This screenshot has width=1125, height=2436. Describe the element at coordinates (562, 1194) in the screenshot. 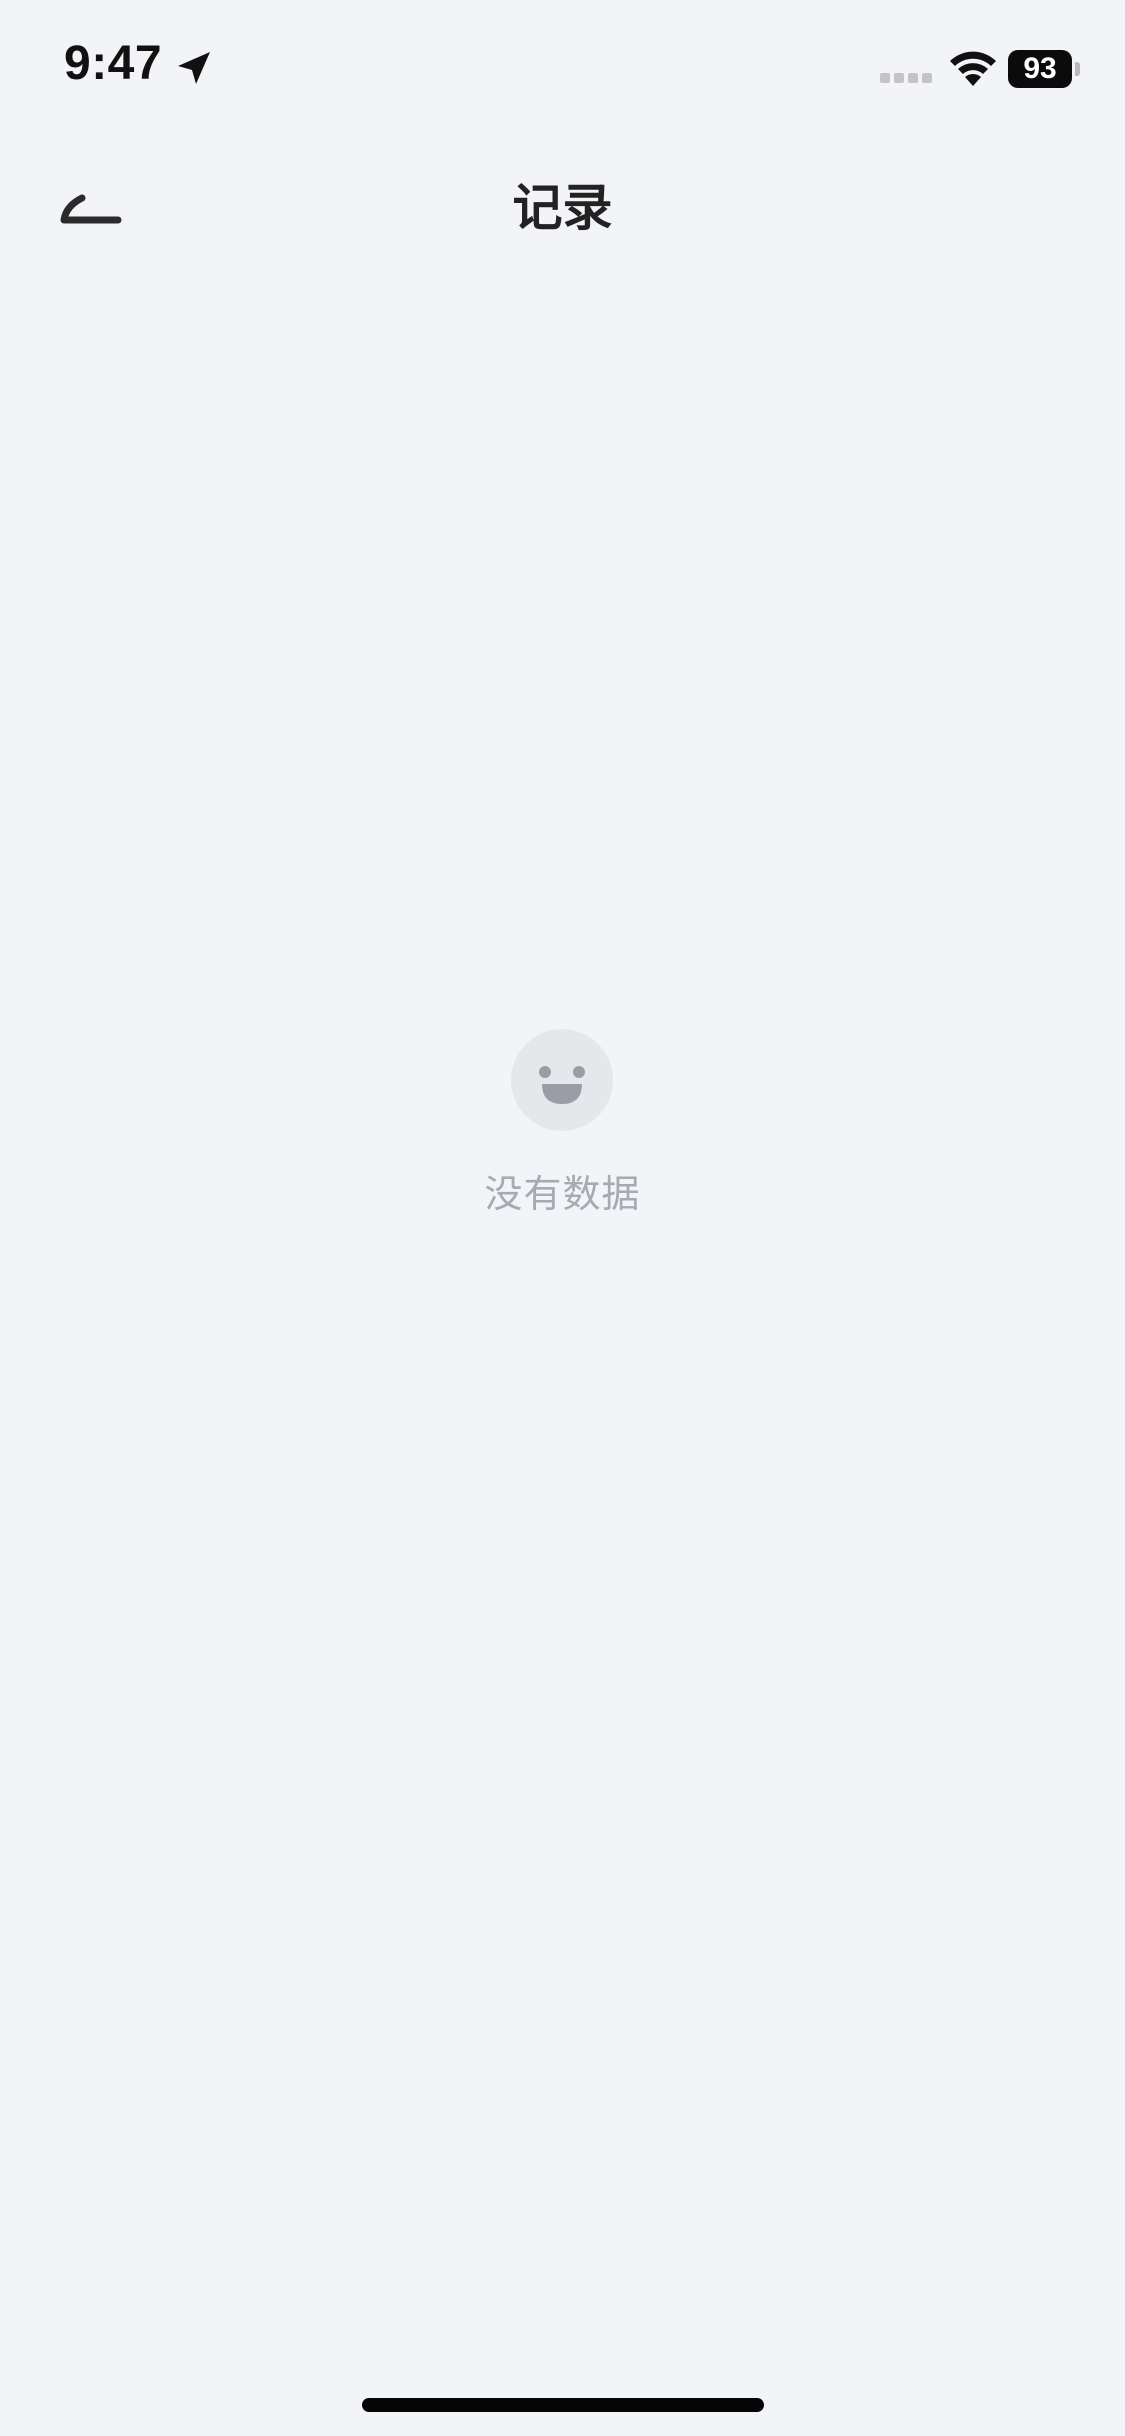

I see `empty-message: 没有数据` at that location.